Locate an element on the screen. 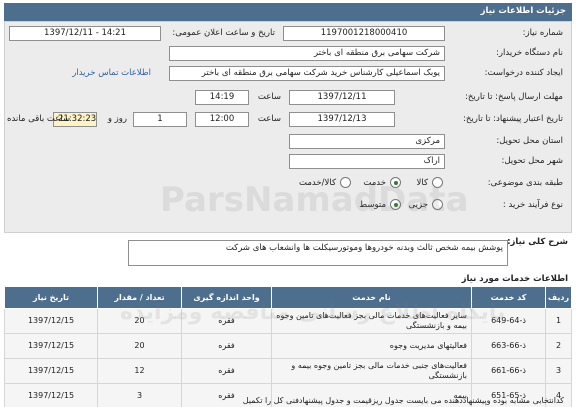 This screenshot has height=407, width=576. announce-datetime-label: تاریخ و ساعت اعلان عمومی: is located at coordinates (223, 33).